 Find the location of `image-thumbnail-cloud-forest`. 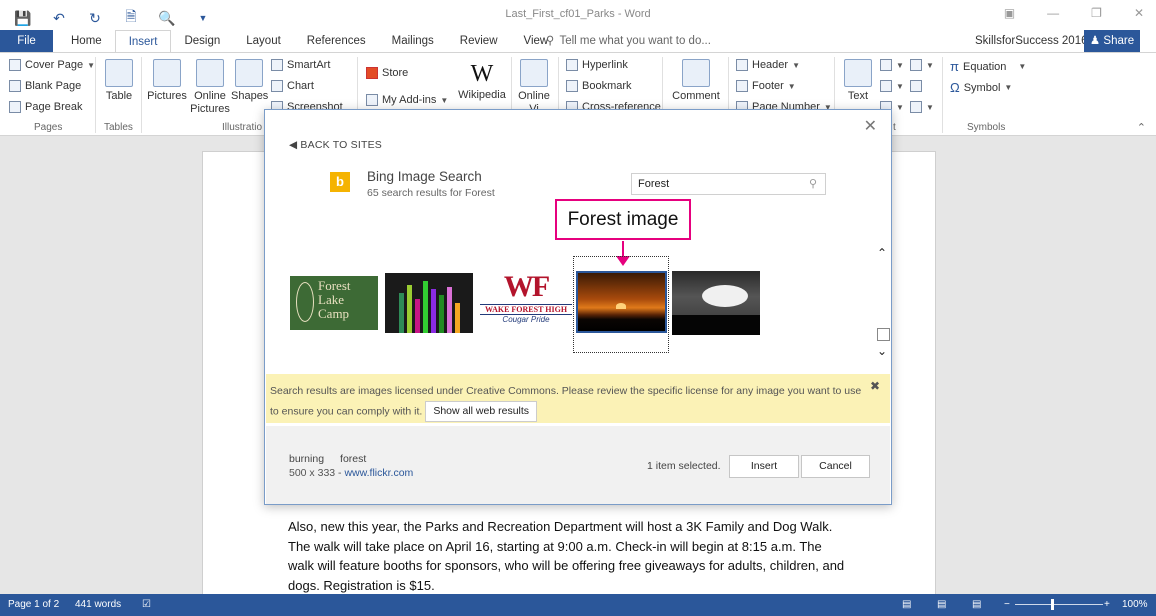

image-thumbnail-cloud-forest is located at coordinates (716, 303).